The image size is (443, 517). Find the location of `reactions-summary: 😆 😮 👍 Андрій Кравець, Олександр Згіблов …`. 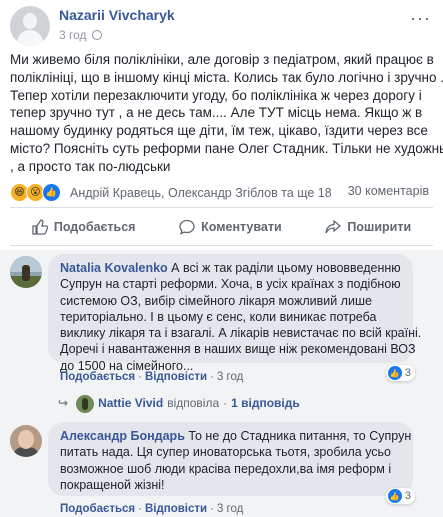

reactions-summary: 😆 😮 👍 Андрій Кравець, Олександр Згіблов … is located at coordinates (171, 192).